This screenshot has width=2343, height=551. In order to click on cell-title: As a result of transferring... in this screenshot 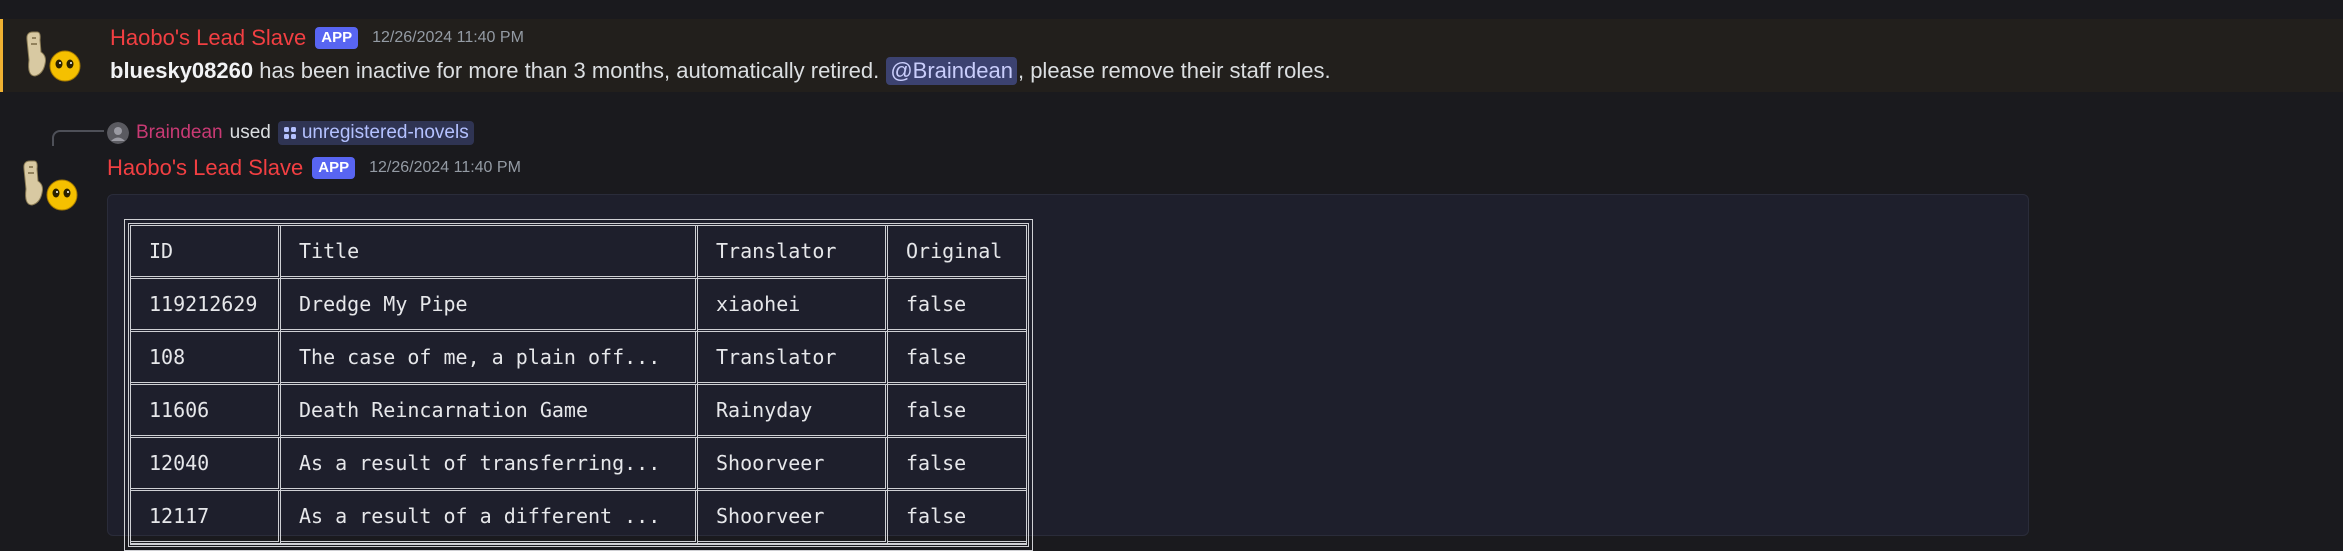, I will do `click(489, 464)`.